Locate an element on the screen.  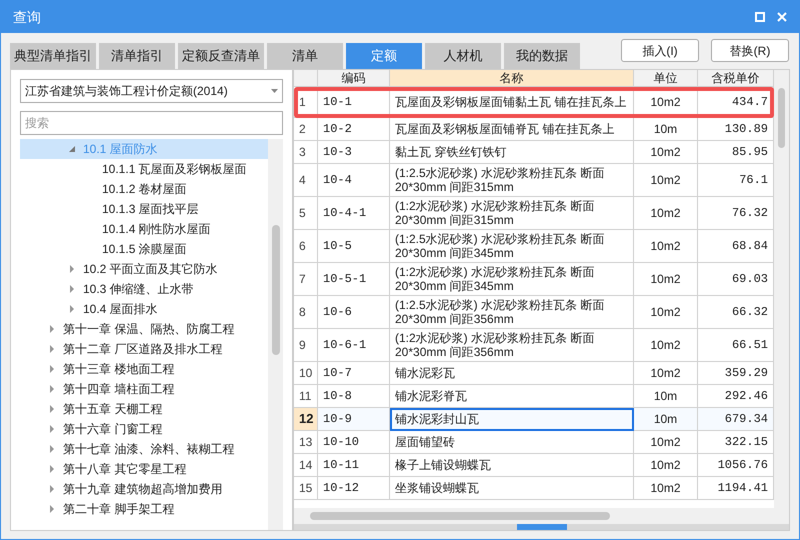
table-row: 4 10-4 (1:2.5水泥砂浆) 水泥砂浆粉挂瓦条 断面 20*30mm 间距315mm 10m2 76.1 is located at coordinates (534, 180).